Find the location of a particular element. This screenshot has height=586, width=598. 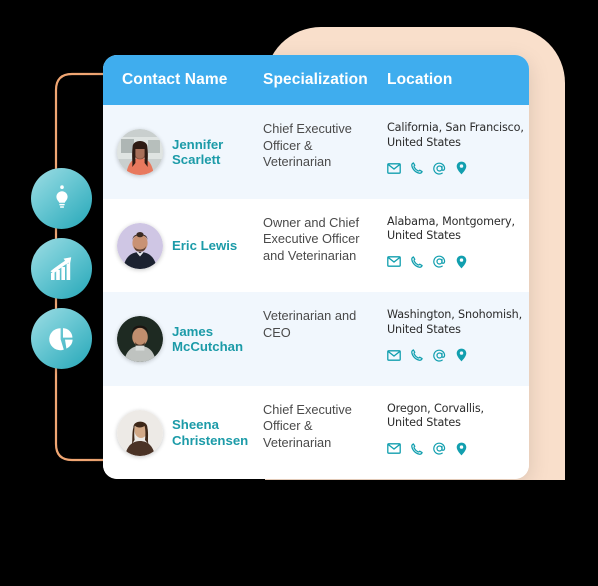

bar-chart-growth-icon is located at coordinates (60, 268).